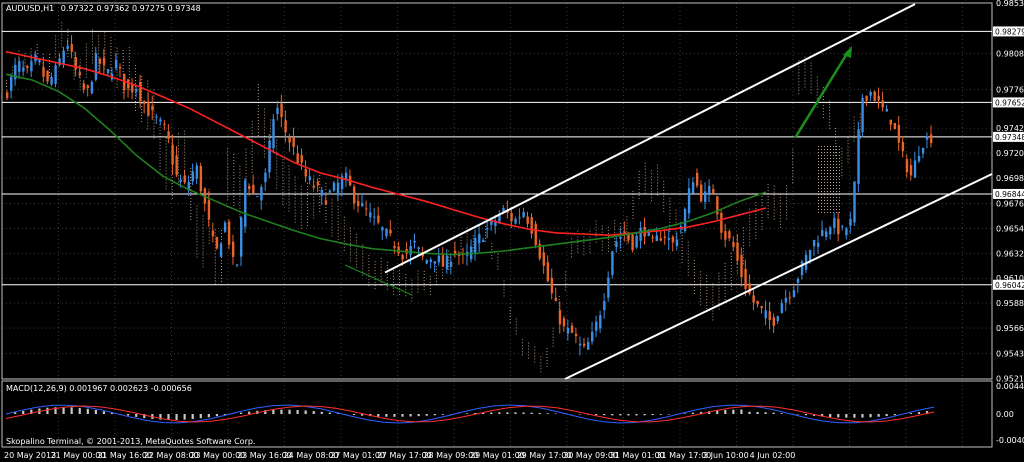  What do you see at coordinates (1010, 253) in the screenshot?
I see `price-tick-label: 0.96320` at bounding box center [1010, 253].